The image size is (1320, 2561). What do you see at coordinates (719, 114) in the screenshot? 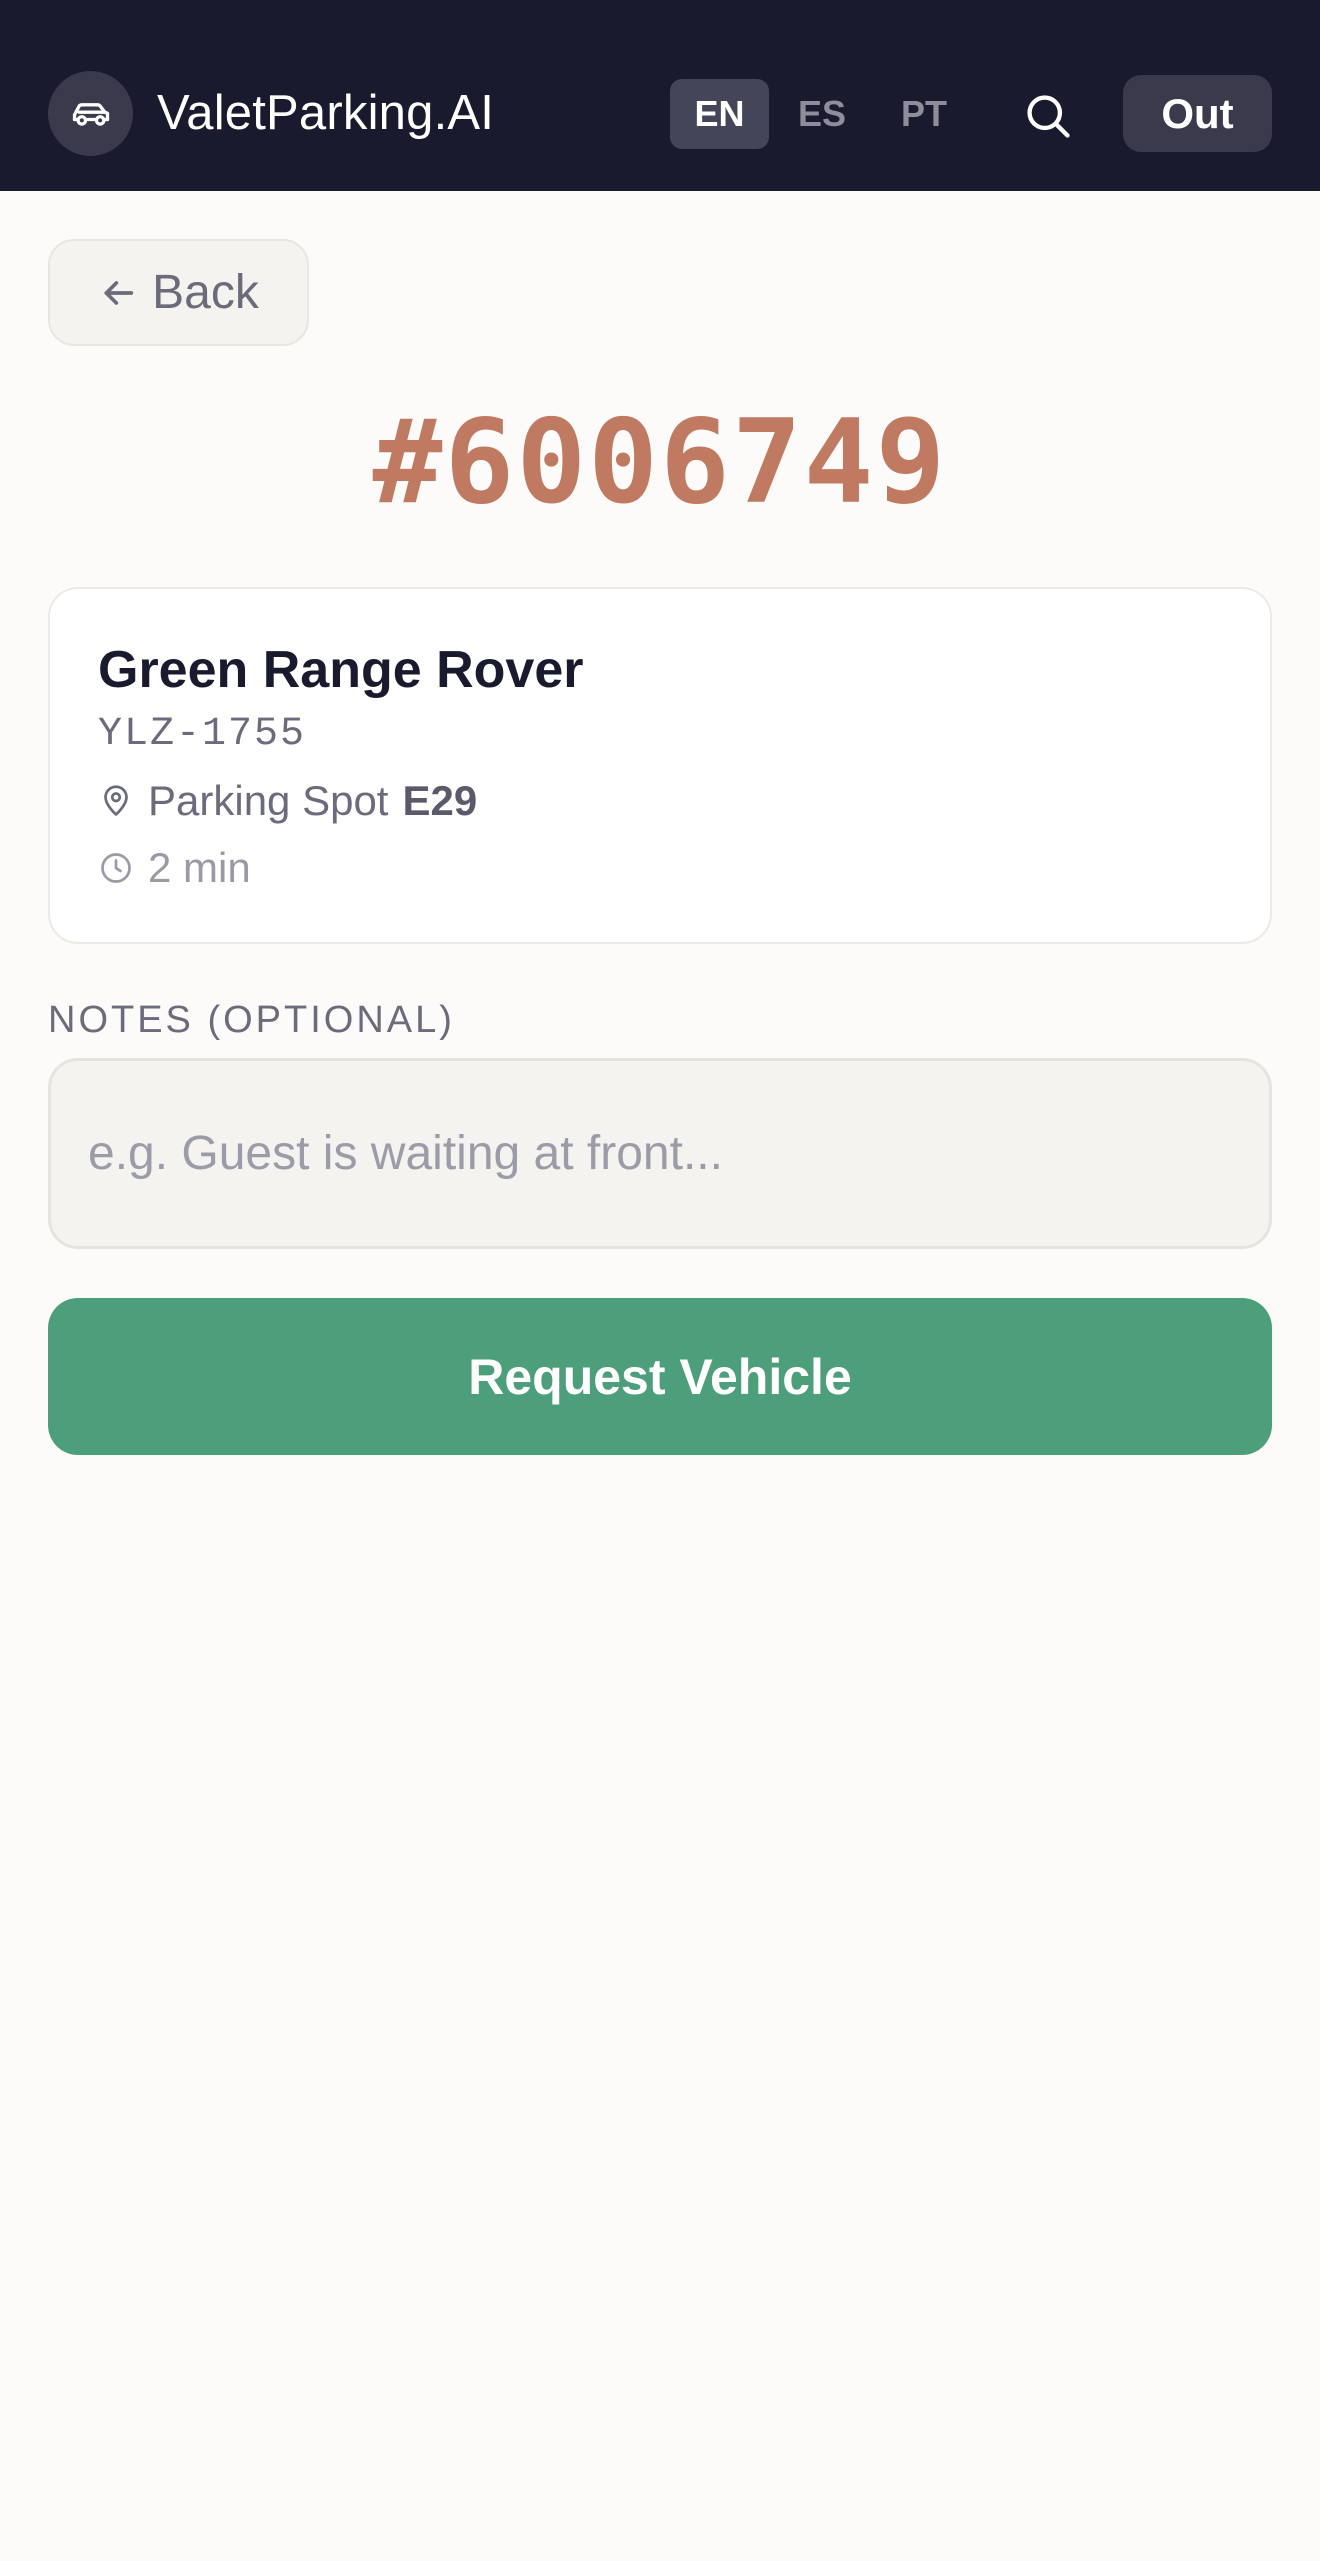
I see `language-en-button: EN` at bounding box center [719, 114].